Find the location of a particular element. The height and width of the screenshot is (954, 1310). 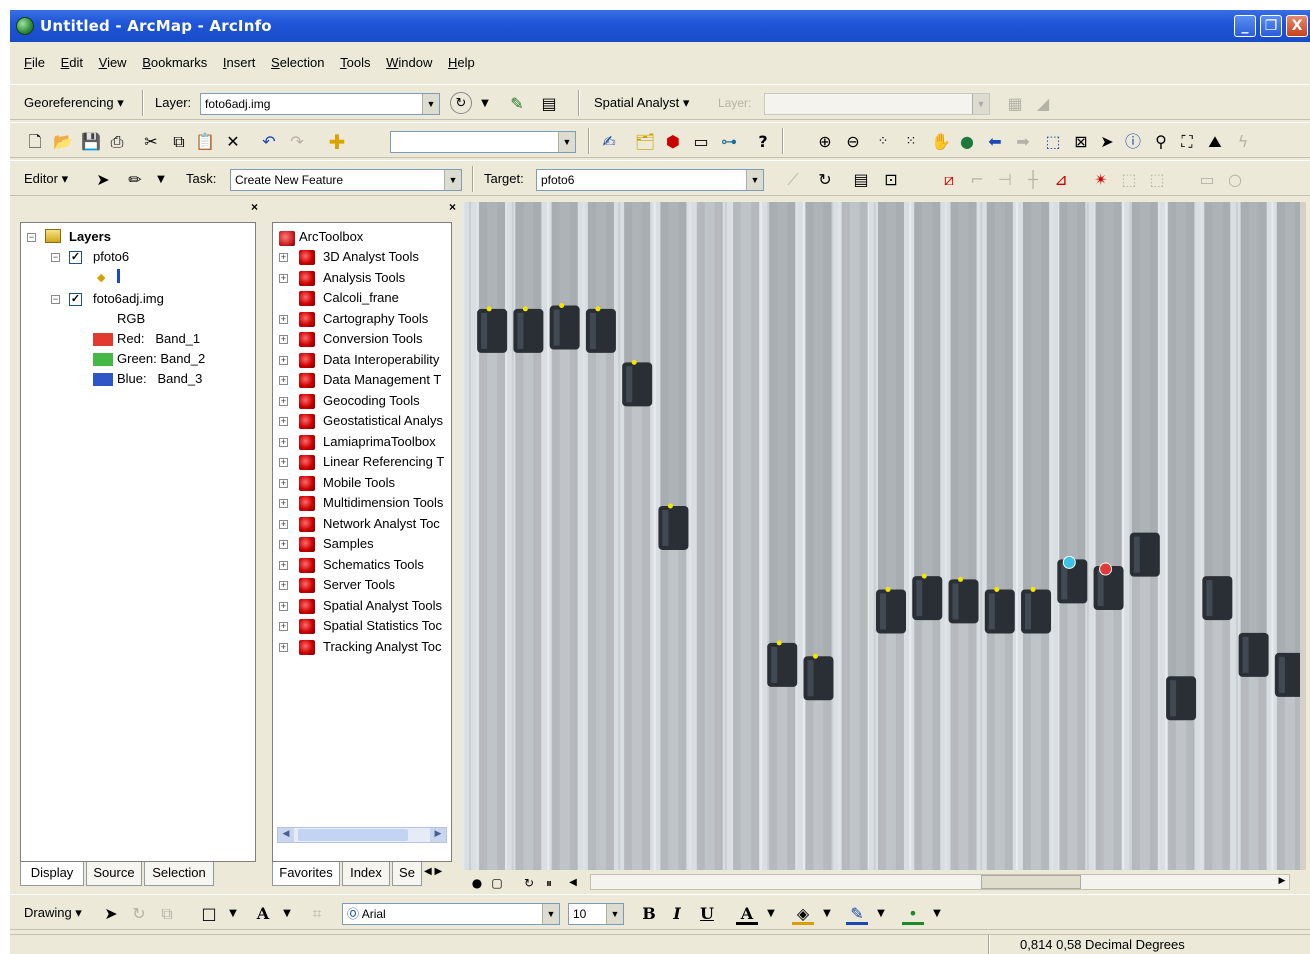

fill-color-dropdown-icon: ▼ is located at coordinates (827, 914).